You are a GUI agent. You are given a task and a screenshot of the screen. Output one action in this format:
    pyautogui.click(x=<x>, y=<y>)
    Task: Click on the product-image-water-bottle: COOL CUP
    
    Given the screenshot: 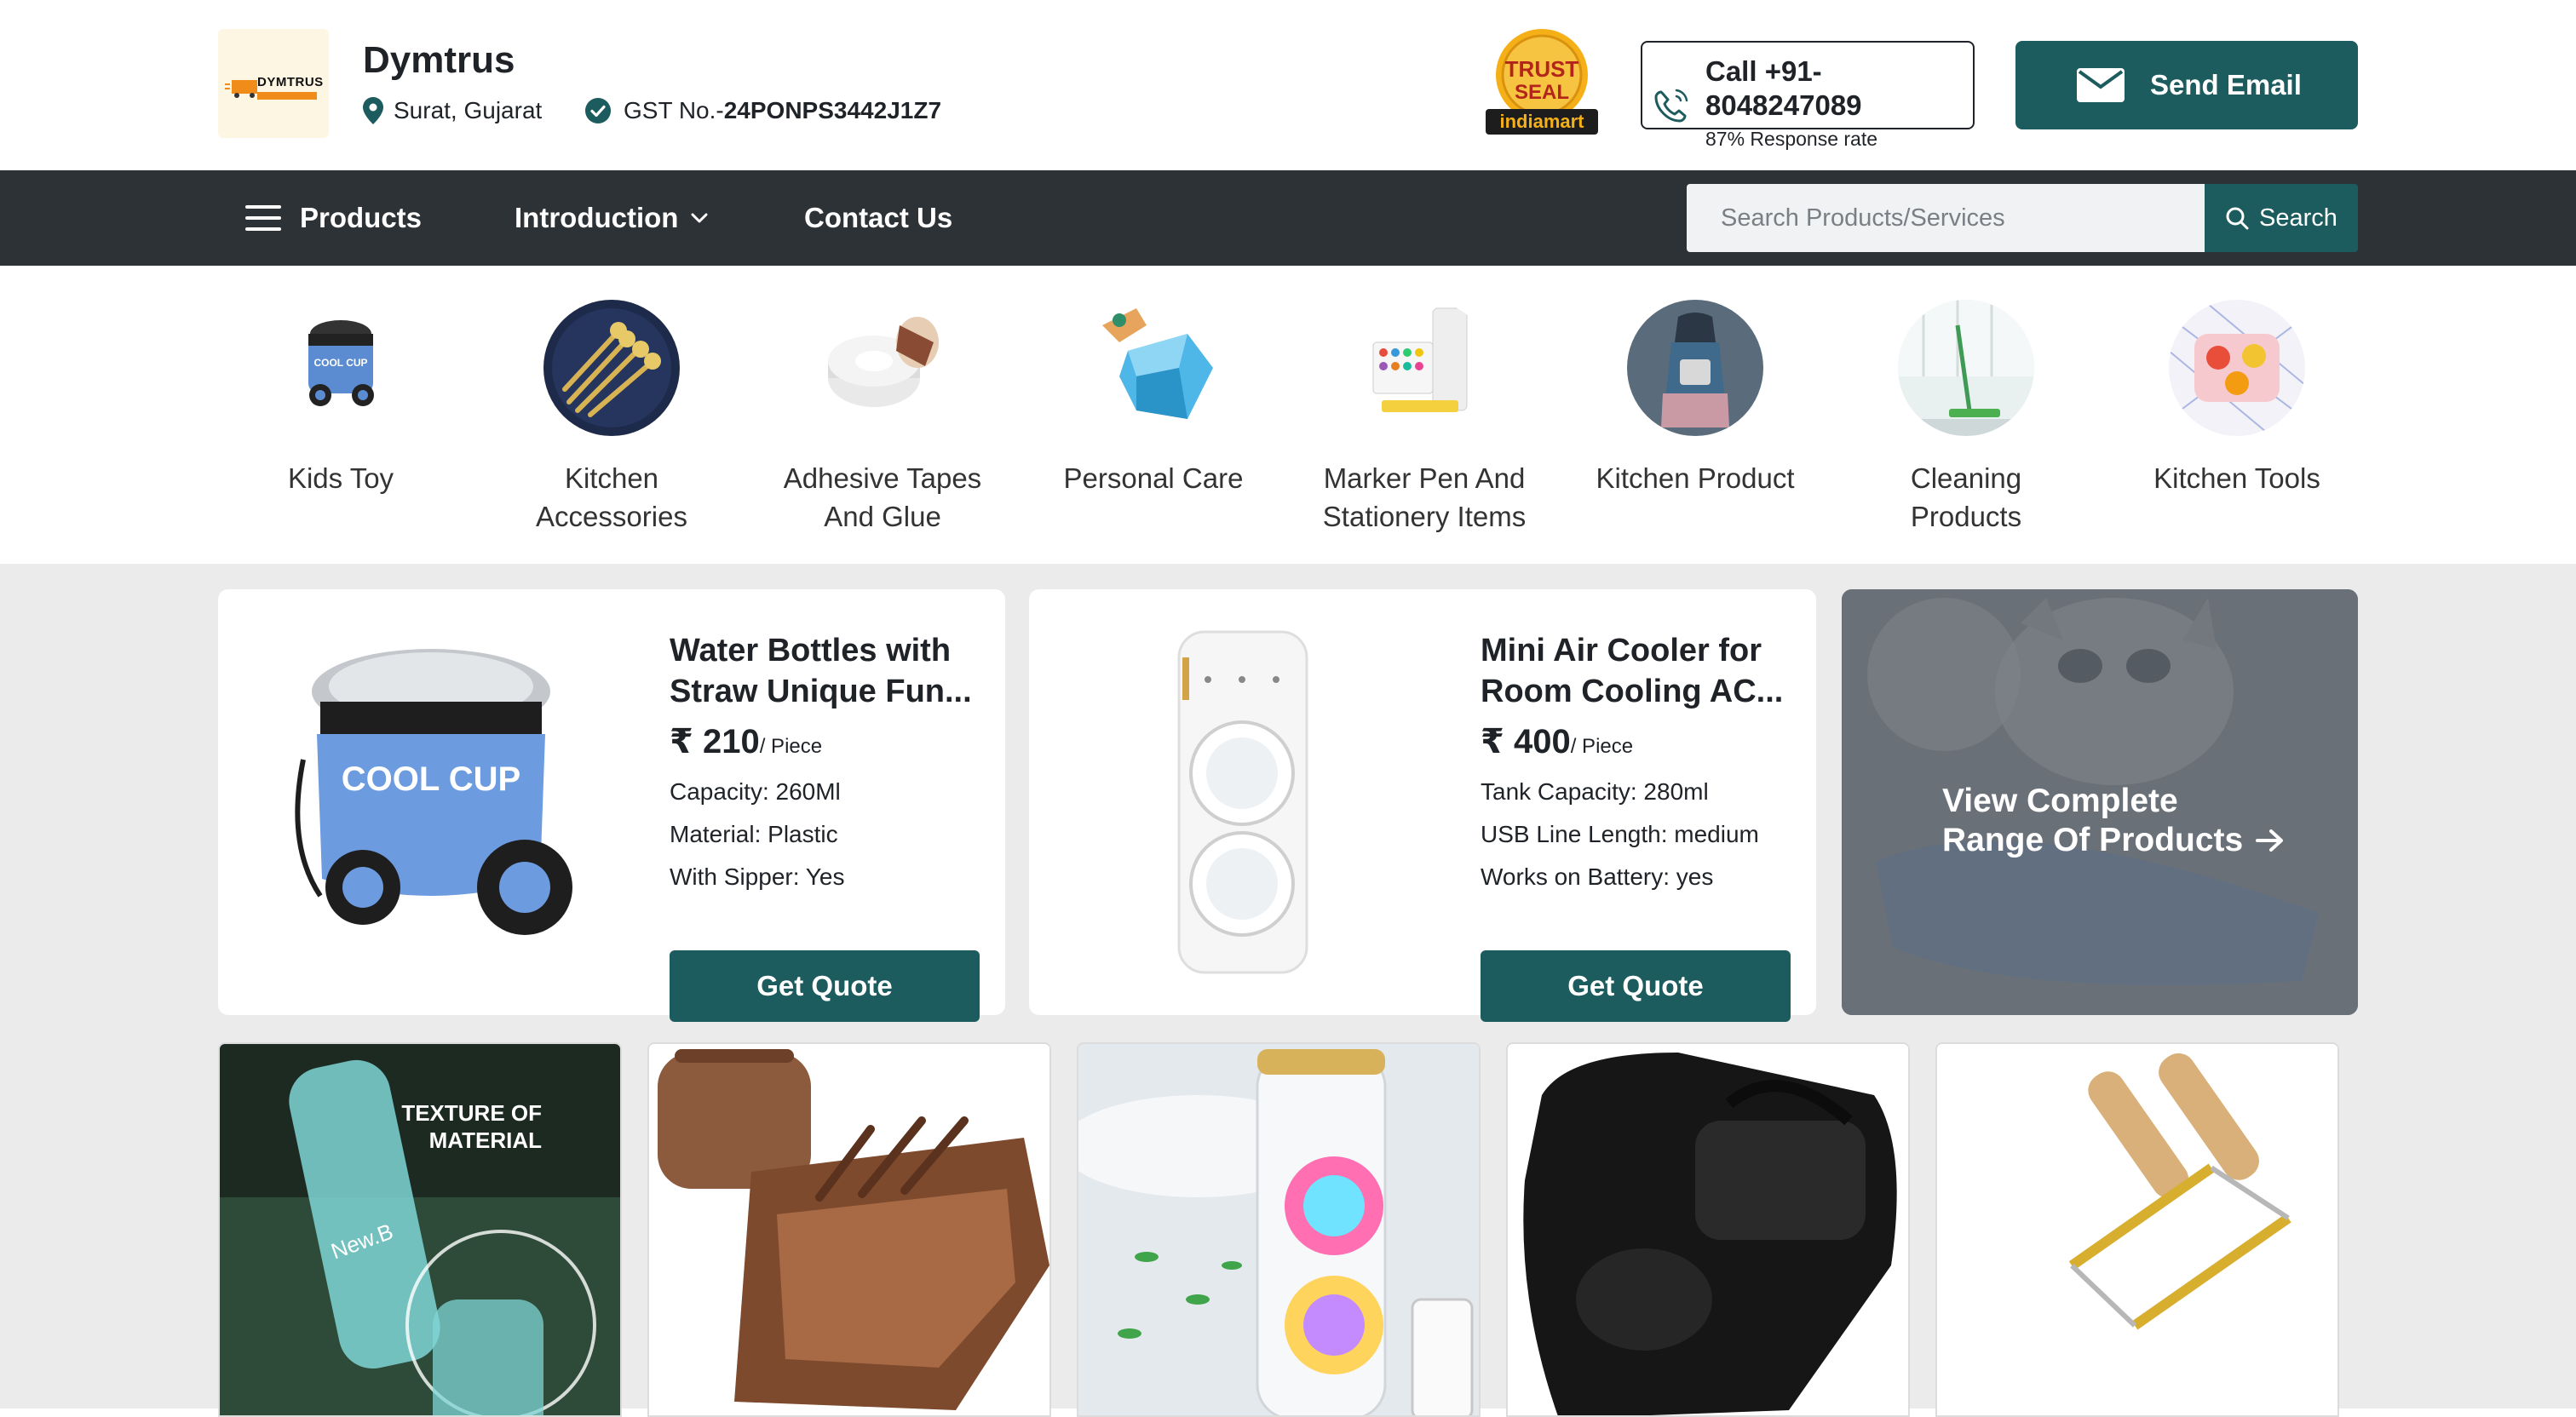 What is the action you would take?
    pyautogui.click(x=431, y=802)
    